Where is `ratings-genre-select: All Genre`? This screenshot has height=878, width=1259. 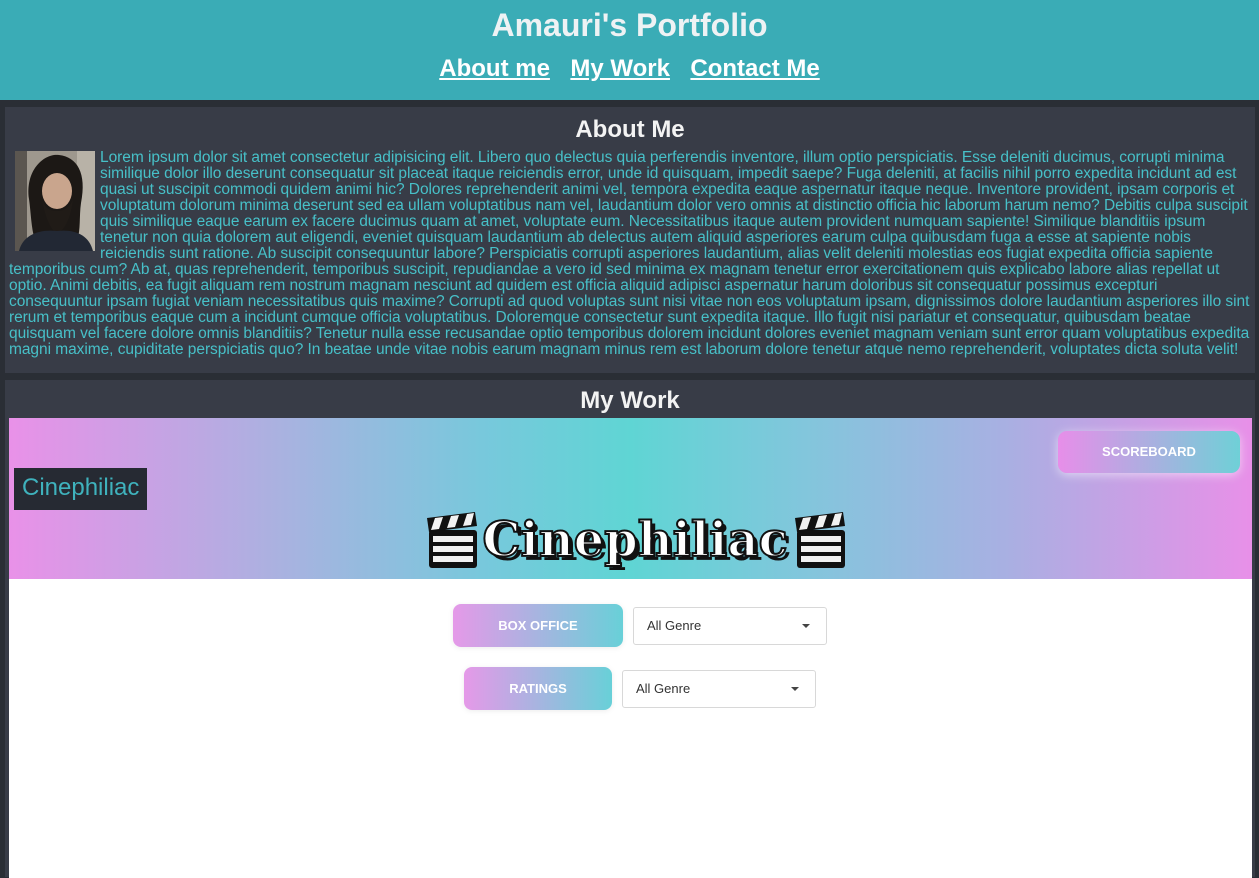 ratings-genre-select: All Genre is located at coordinates (719, 689).